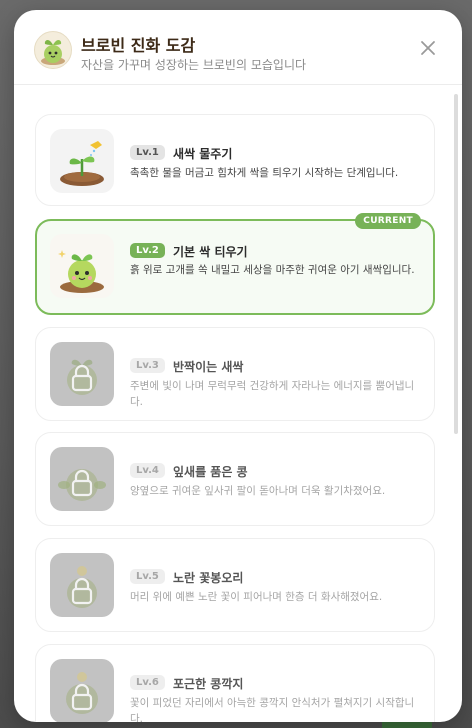 Image resolution: width=472 pixels, height=728 pixels. What do you see at coordinates (210, 472) in the screenshot?
I see `stage-name: 잎새를 품은 콩` at bounding box center [210, 472].